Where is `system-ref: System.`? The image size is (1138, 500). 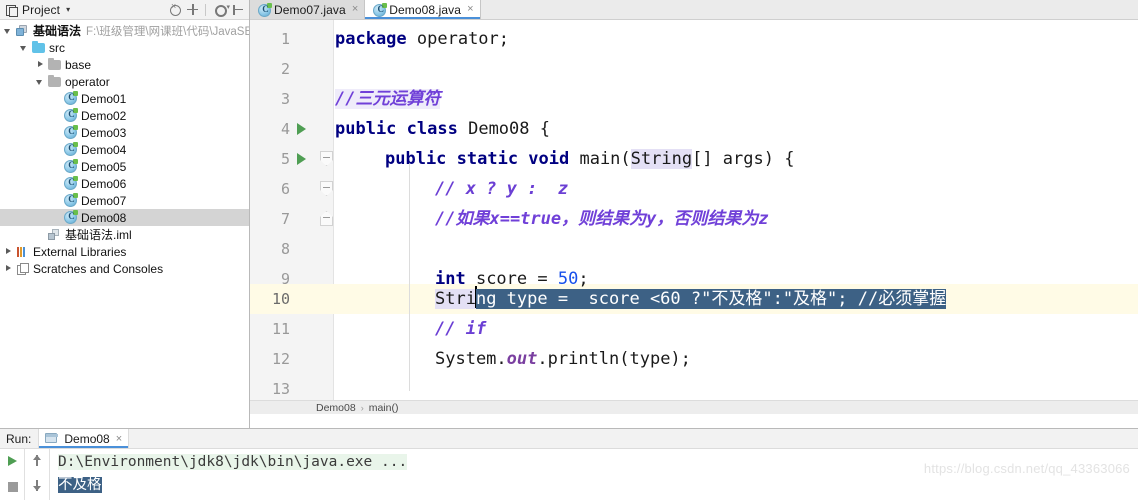 system-ref: System. is located at coordinates (471, 359).